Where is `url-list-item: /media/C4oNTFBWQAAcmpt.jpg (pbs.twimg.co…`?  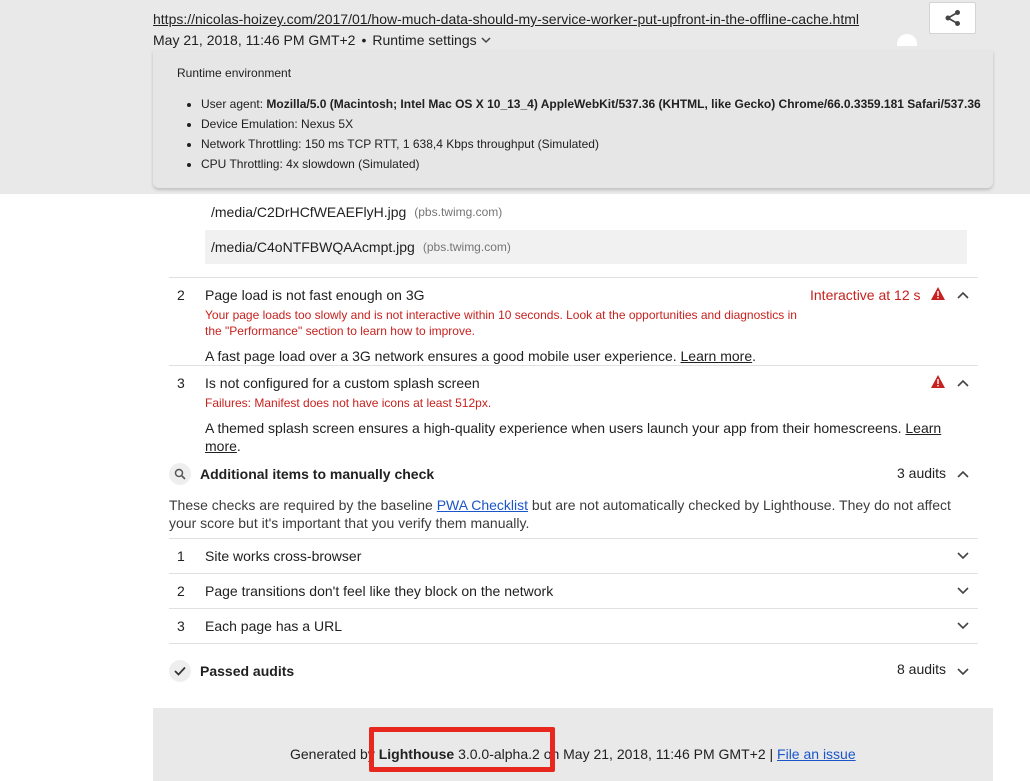 url-list-item: /media/C4oNTFBWQAAcmpt.jpg (pbs.twimg.co… is located at coordinates (586, 247).